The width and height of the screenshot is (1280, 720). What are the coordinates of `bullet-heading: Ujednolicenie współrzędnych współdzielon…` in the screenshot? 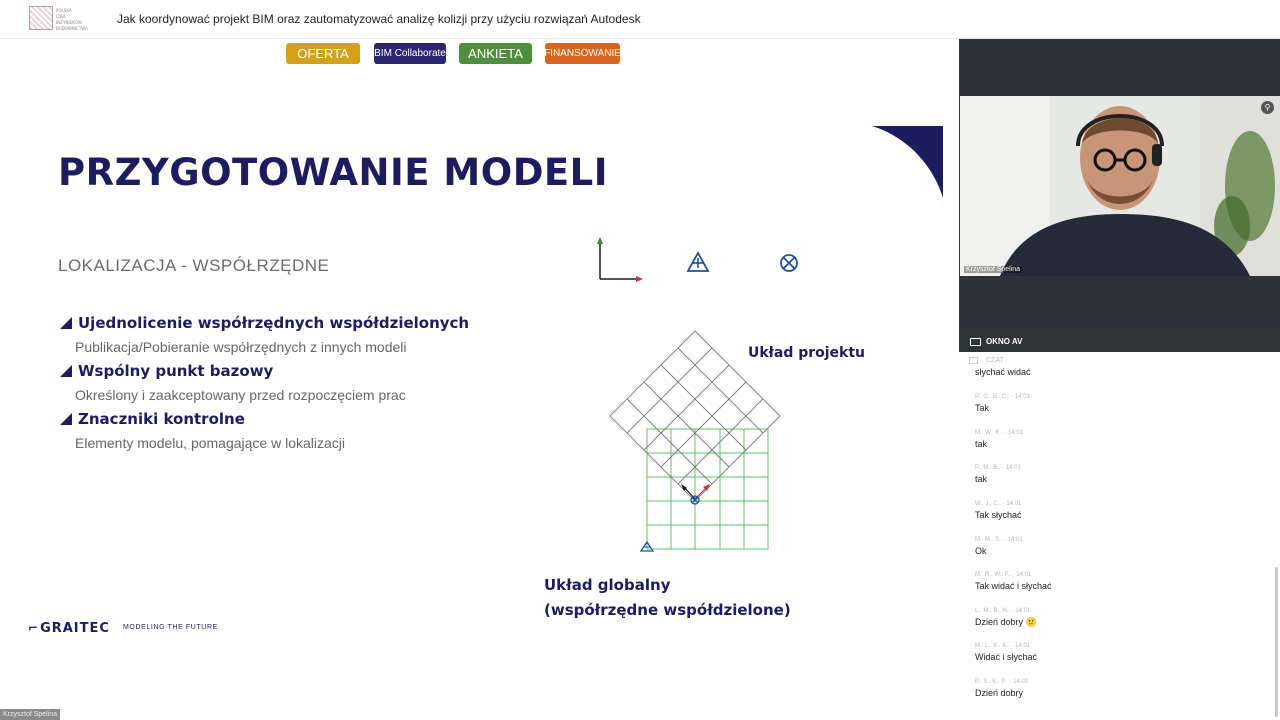 It's located at (274, 323).